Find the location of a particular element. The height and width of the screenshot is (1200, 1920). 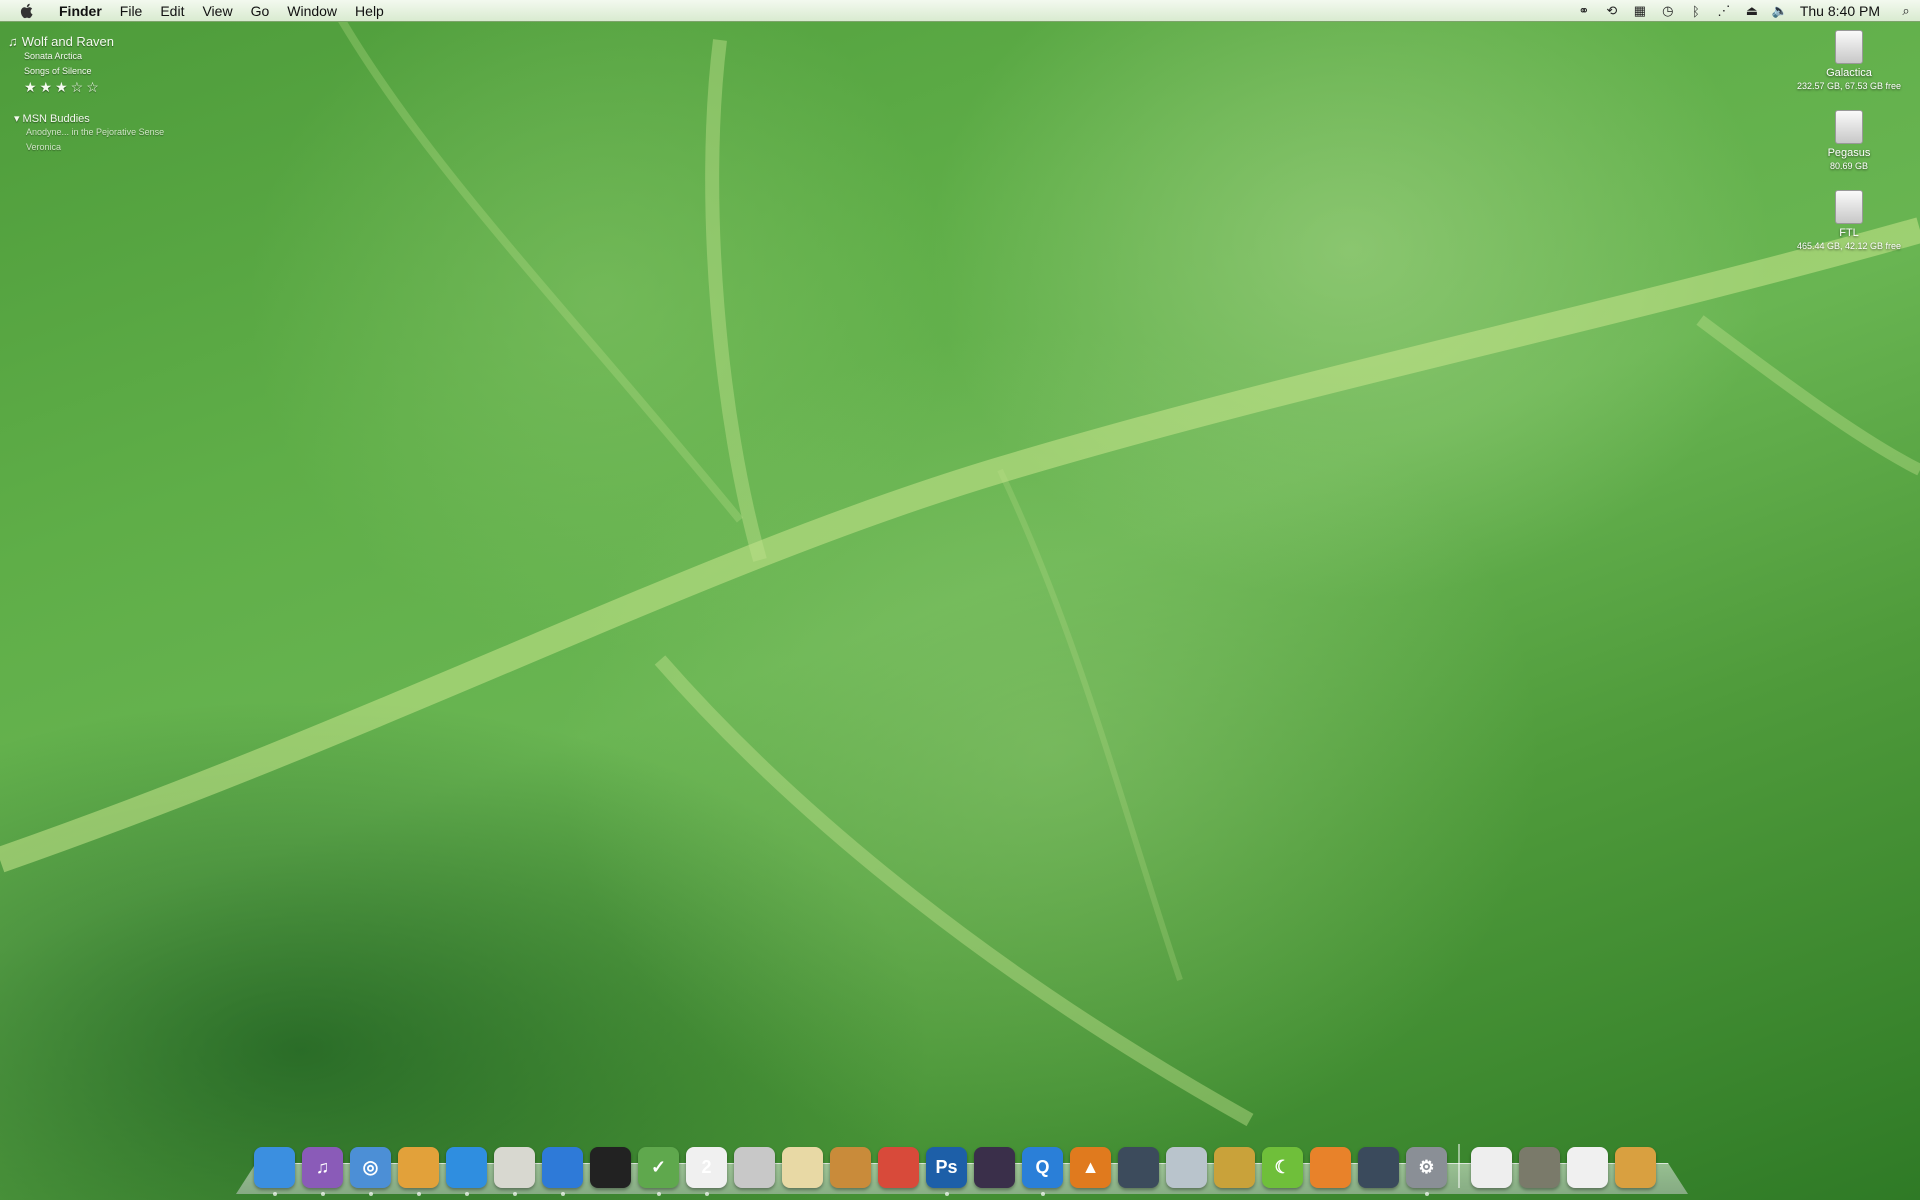

ical-icon: 2 is located at coordinates (706, 1171).